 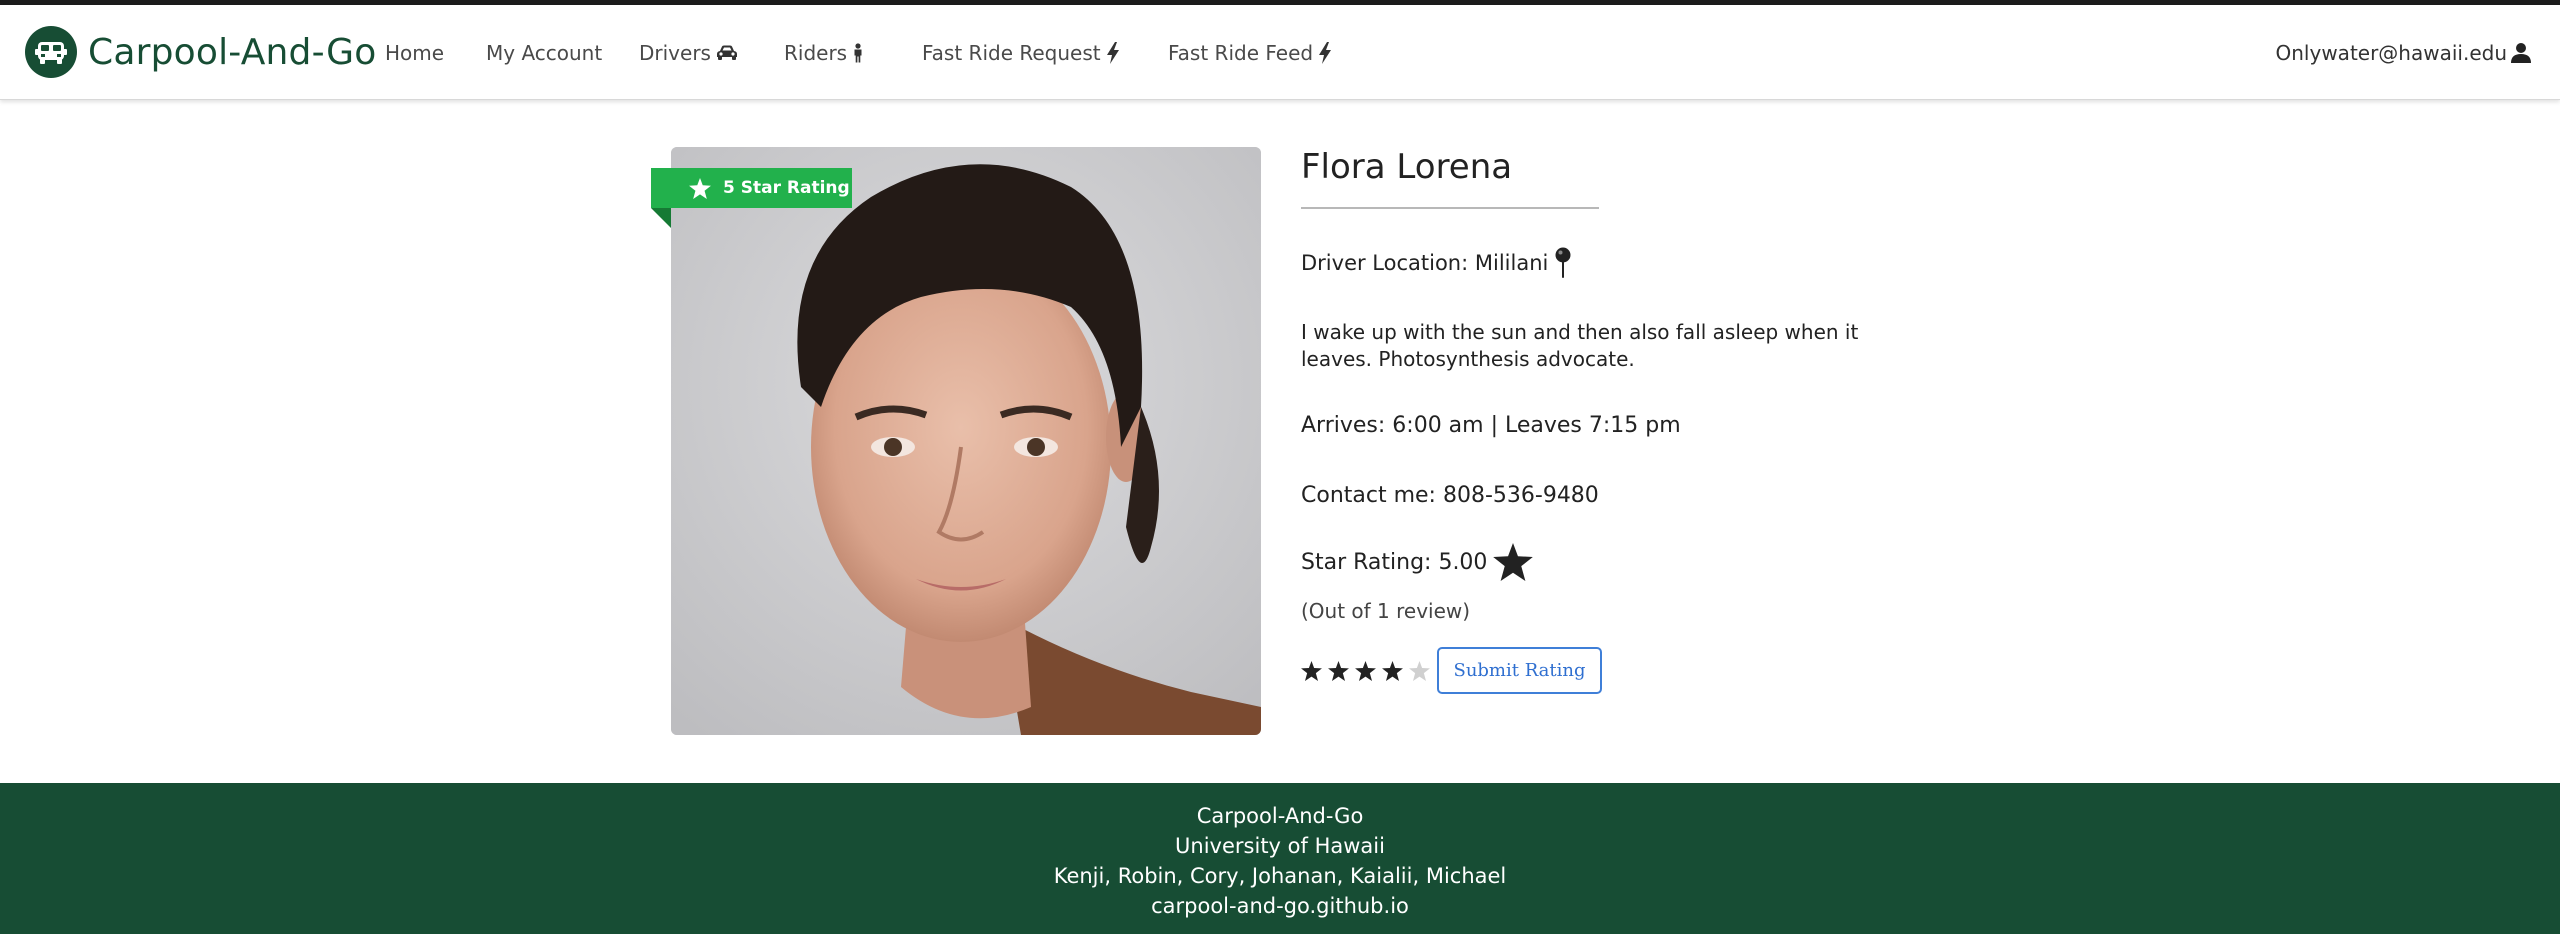 What do you see at coordinates (1491, 425) in the screenshot?
I see `driver-schedule: Arrives: 6:00 am | Leaves 7:15 pm` at bounding box center [1491, 425].